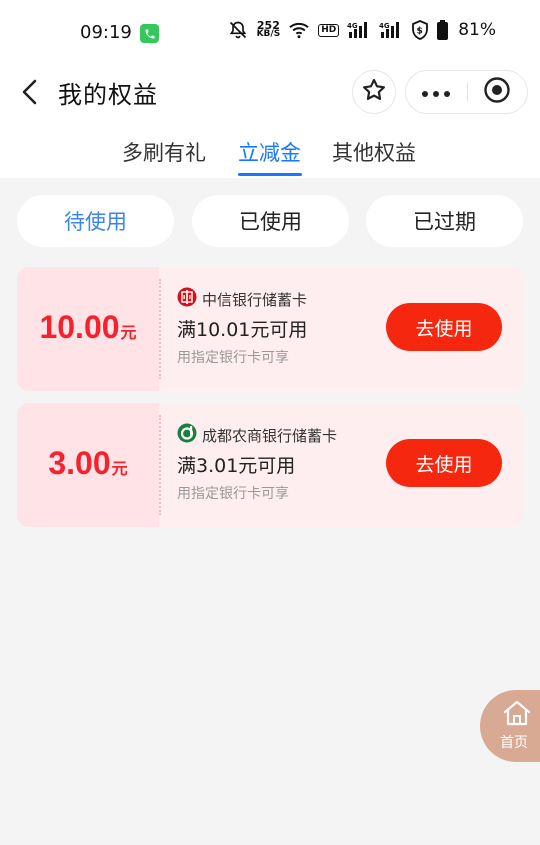  I want to click on tab-active-indicator, so click(270, 174).